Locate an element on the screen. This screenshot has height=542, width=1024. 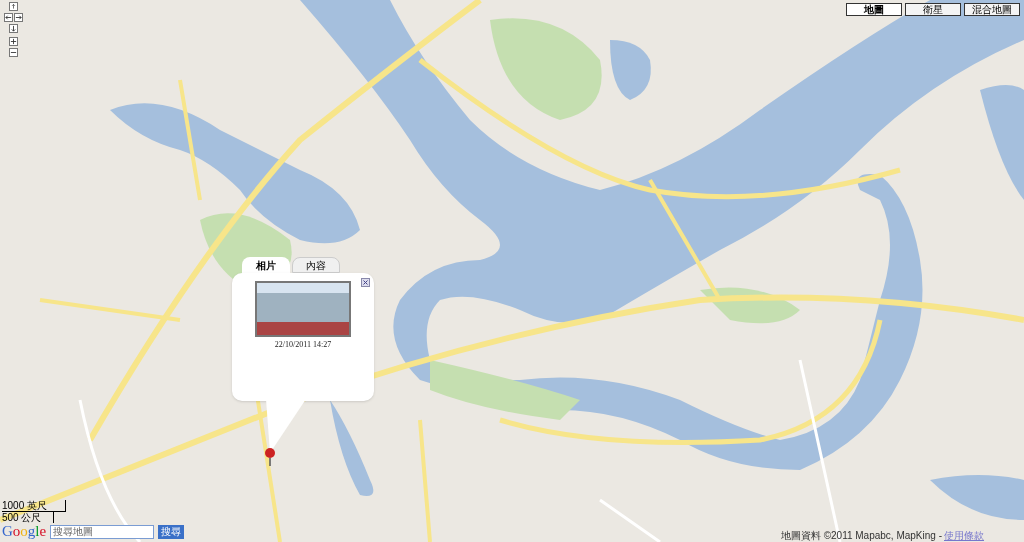
pan-right-arrow-icon is located at coordinates (18, 17).